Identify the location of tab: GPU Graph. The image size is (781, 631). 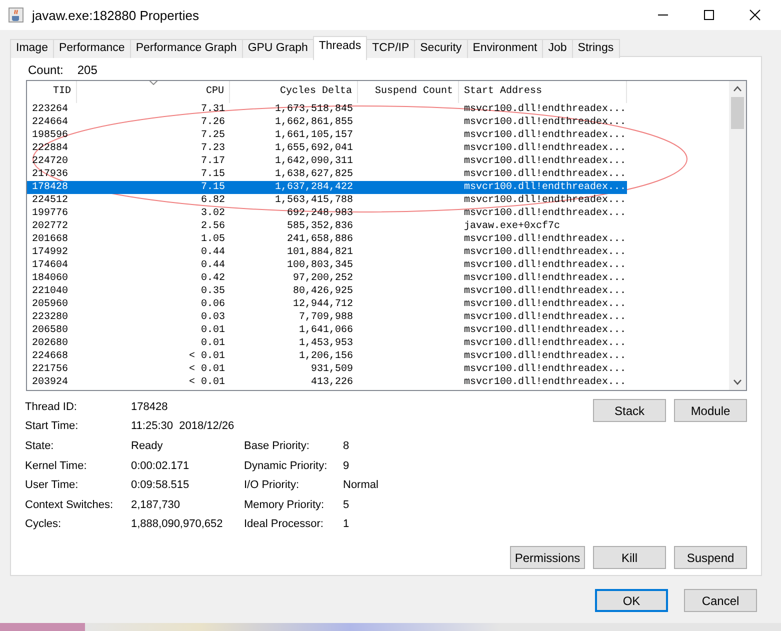
(278, 48).